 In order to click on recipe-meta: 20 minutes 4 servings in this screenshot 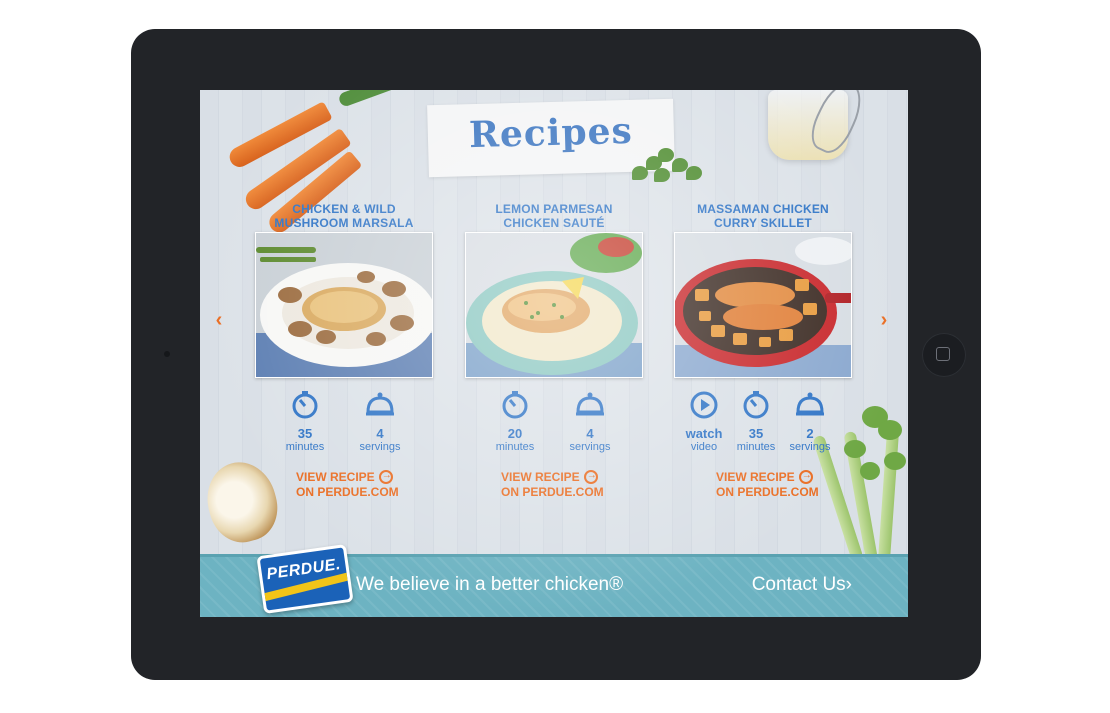, I will do `click(554, 422)`.